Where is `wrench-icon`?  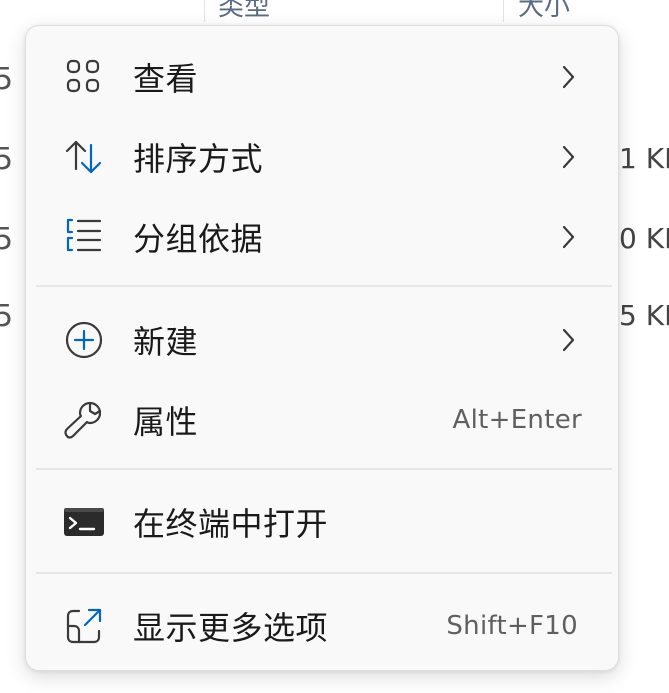 wrench-icon is located at coordinates (84, 420).